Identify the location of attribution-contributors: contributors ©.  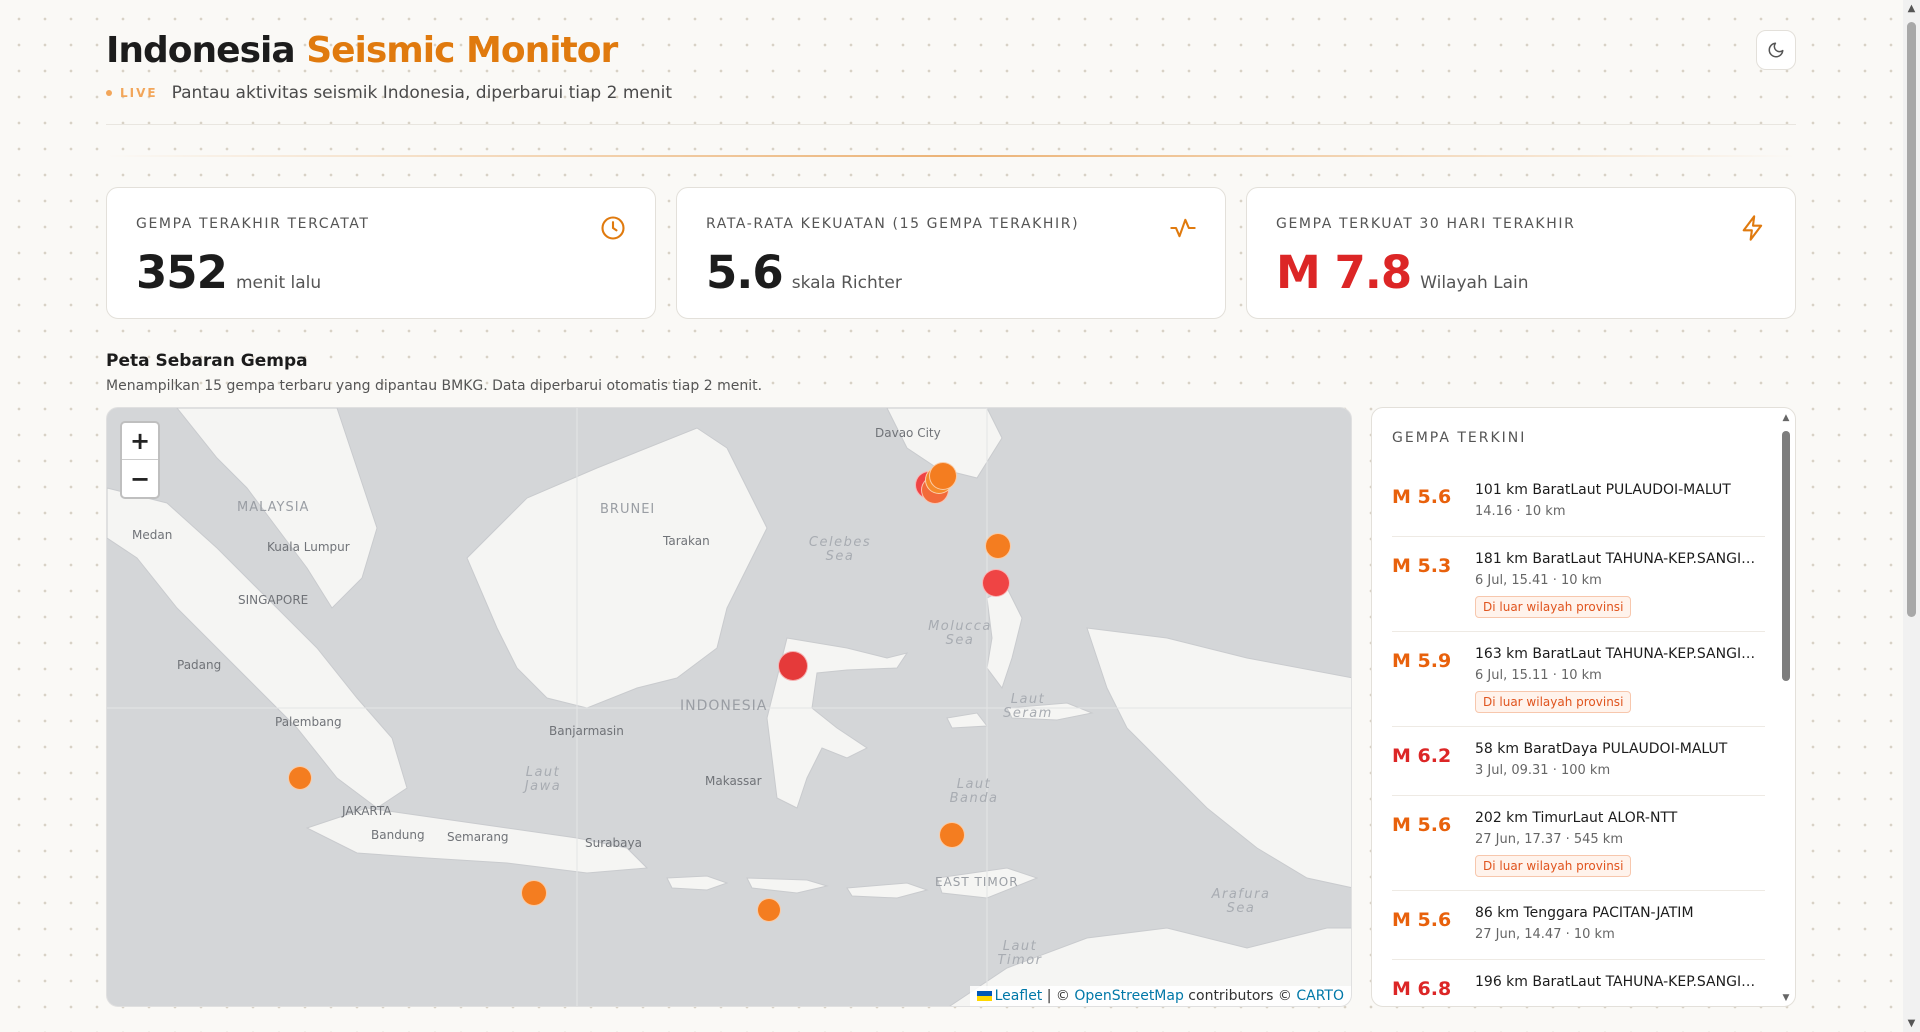
(1240, 996).